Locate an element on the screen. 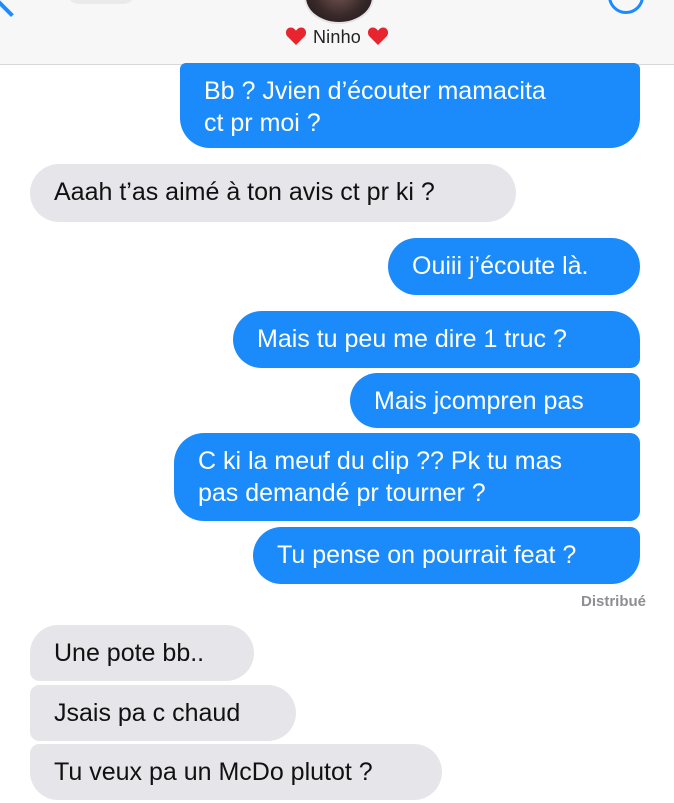 Image resolution: width=674 pixels, height=803 pixels. info-icon is located at coordinates (626, 7).